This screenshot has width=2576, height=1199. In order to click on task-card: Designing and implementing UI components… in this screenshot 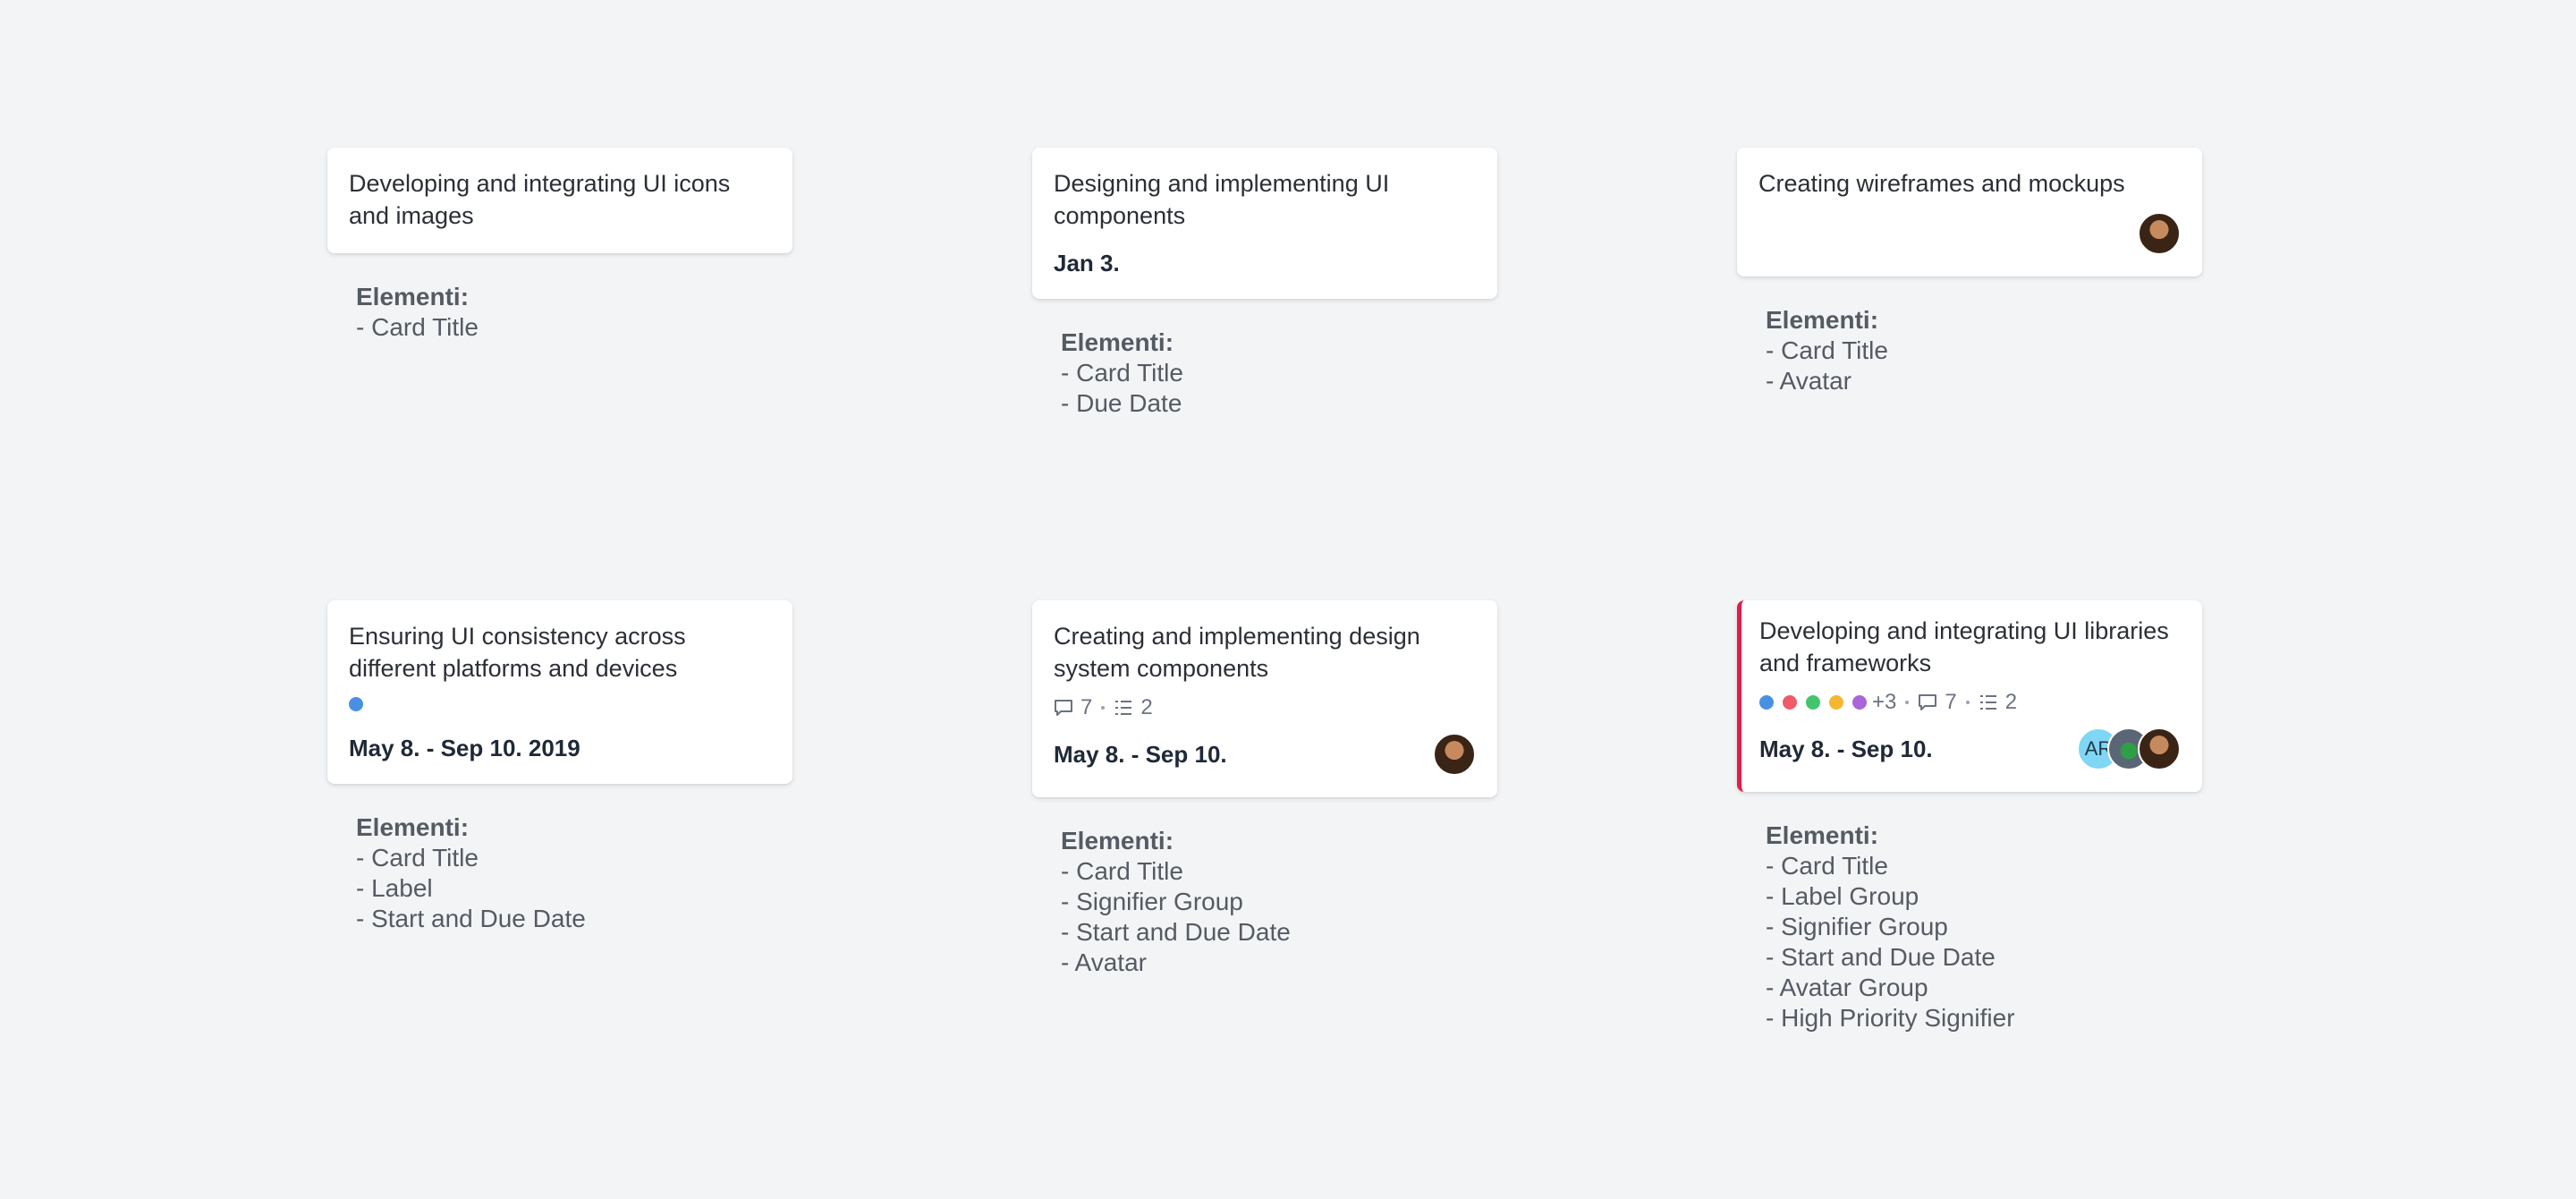, I will do `click(1264, 223)`.